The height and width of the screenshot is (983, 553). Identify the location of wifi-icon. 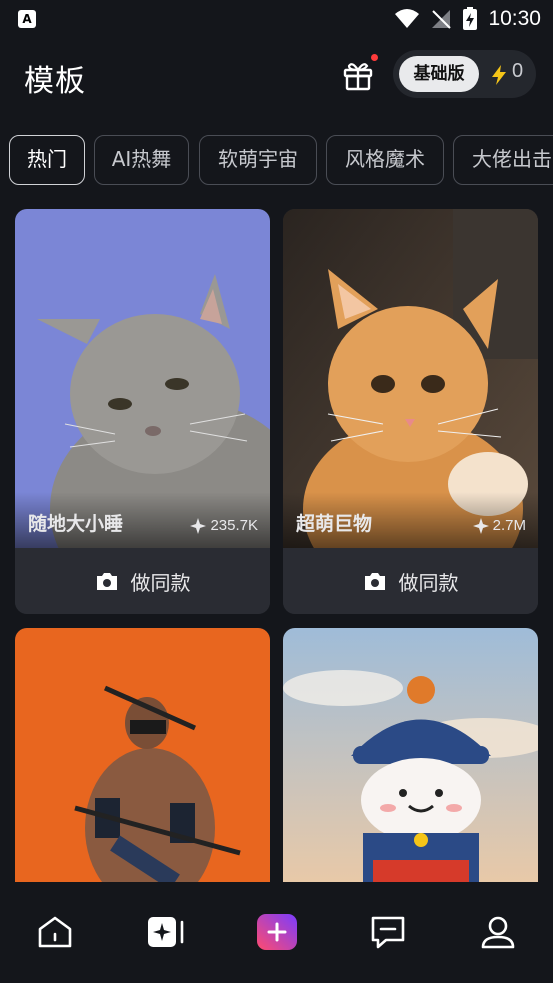
(407, 18).